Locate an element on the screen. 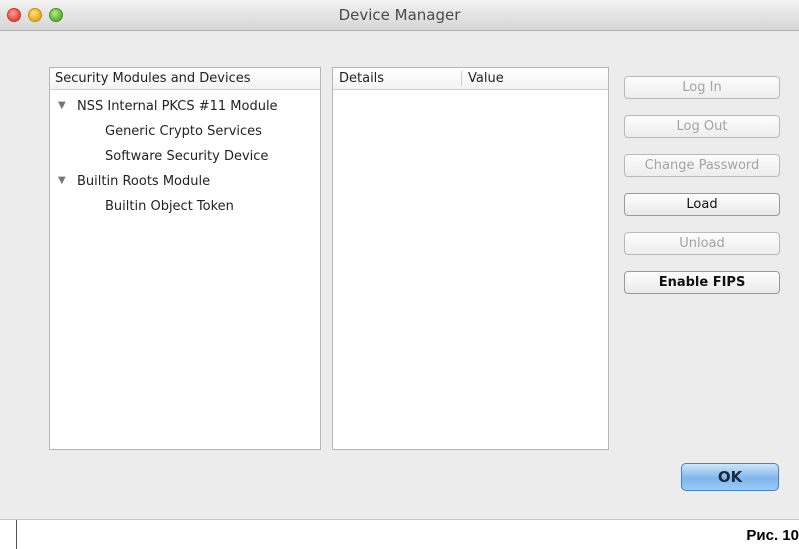  ok-button: OK is located at coordinates (730, 477).